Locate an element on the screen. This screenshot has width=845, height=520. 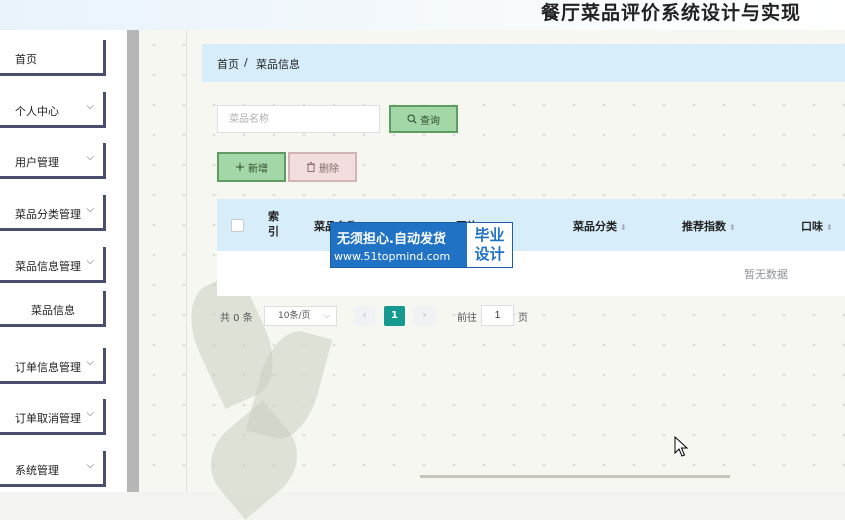
delete-button: 删除 is located at coordinates (322, 167).